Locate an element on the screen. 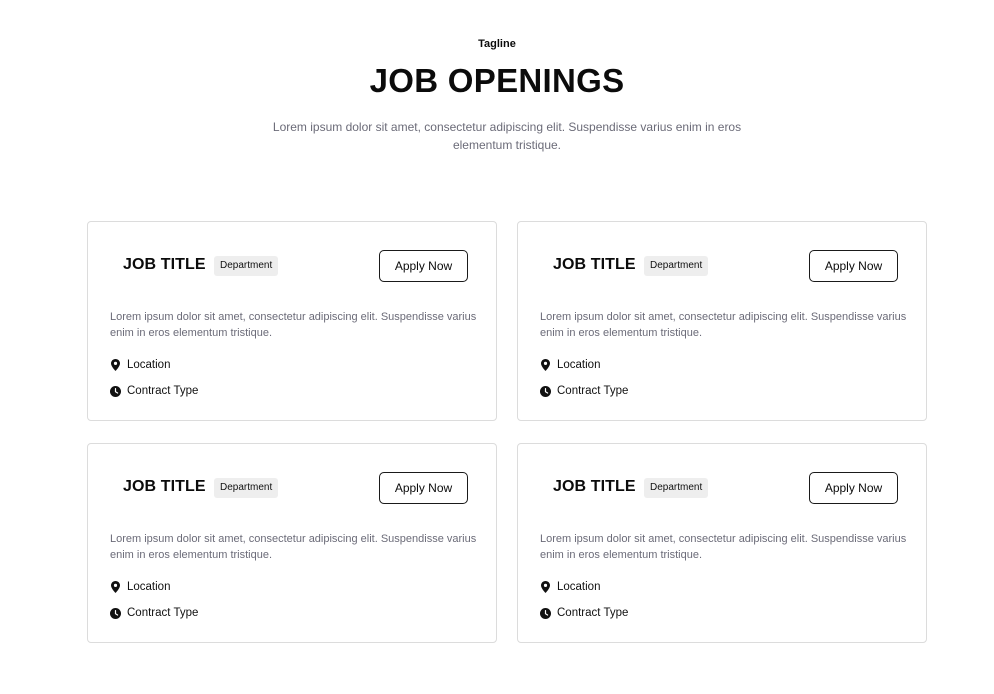 The width and height of the screenshot is (994, 694). page-title: JOB OPENINGS is located at coordinates (497, 80).